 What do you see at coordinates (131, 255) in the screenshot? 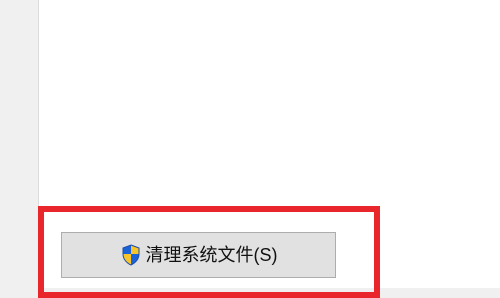
I see `uac-shield-icon` at bounding box center [131, 255].